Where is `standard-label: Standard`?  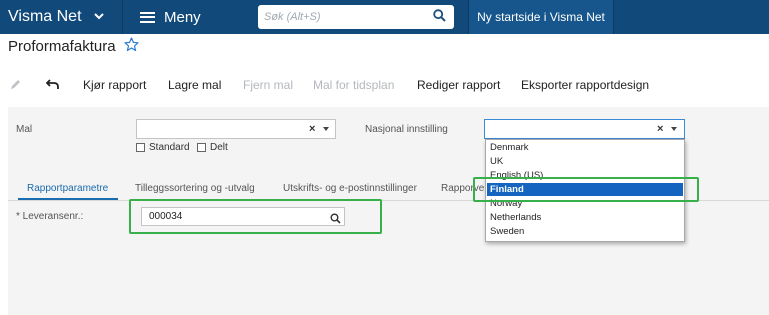
standard-label: Standard is located at coordinates (169, 147).